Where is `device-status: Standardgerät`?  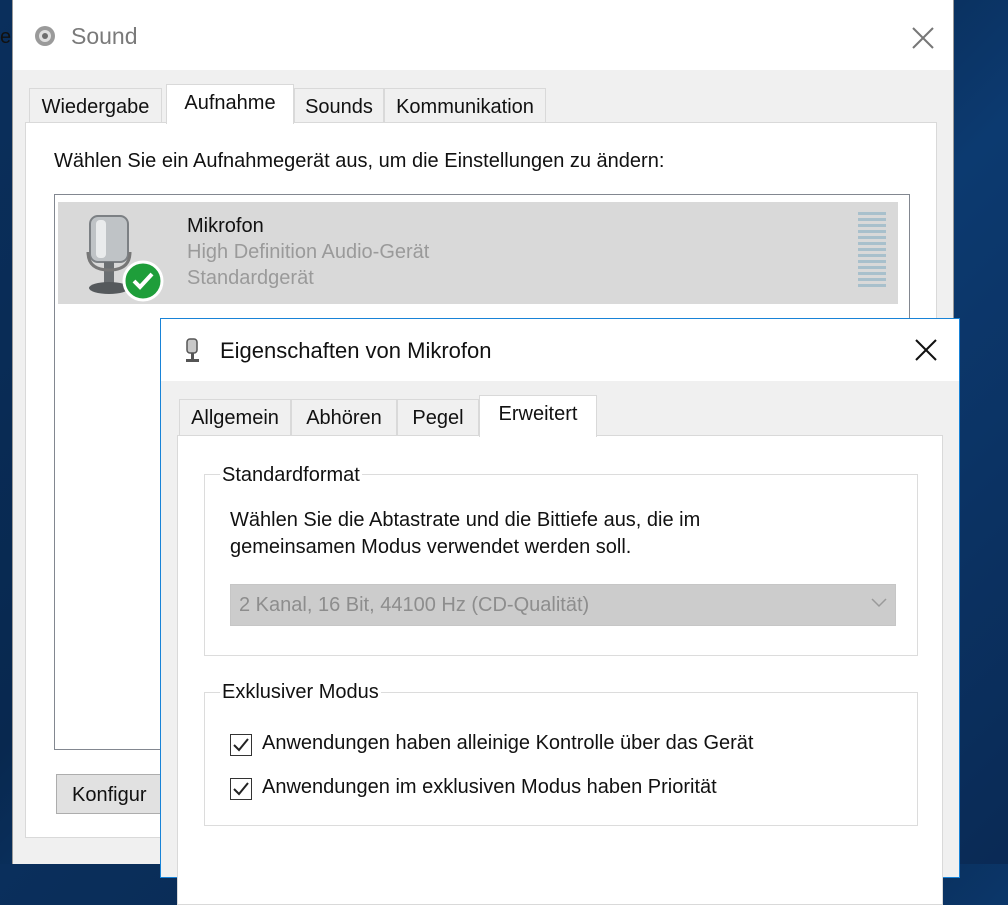
device-status: Standardgerät is located at coordinates (250, 278).